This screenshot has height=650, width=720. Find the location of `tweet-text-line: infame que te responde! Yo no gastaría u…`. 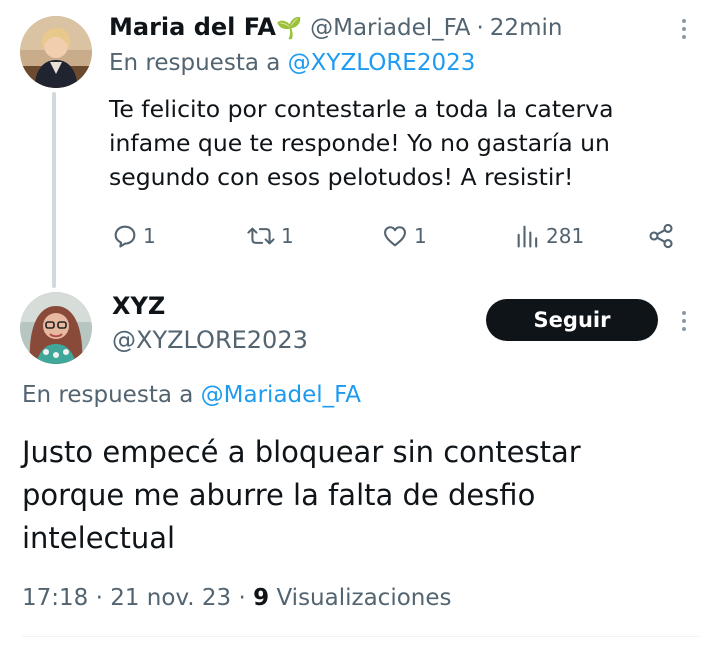

tweet-text-line: infame que te responde! Yo no gastaría u… is located at coordinates (359, 143).